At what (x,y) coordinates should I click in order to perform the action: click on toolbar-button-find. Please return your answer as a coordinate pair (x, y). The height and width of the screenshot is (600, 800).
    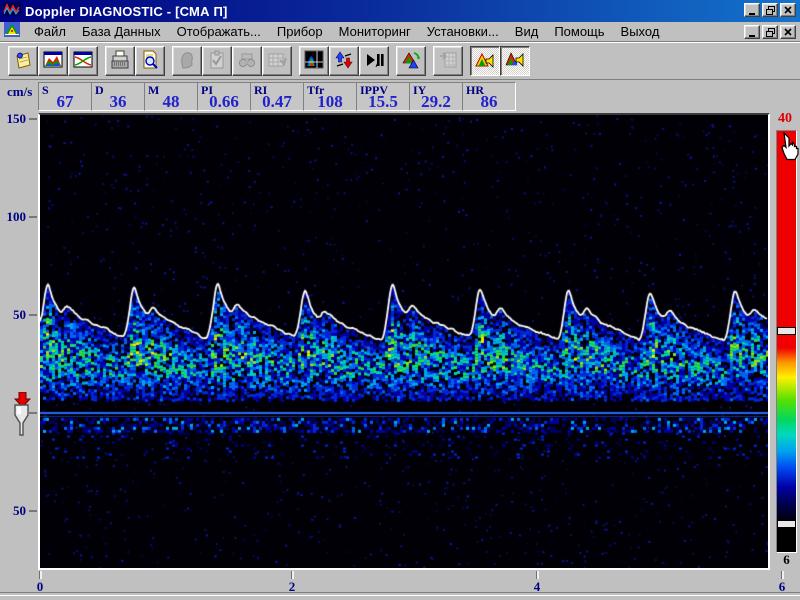
    Looking at the image, I should click on (247, 61).